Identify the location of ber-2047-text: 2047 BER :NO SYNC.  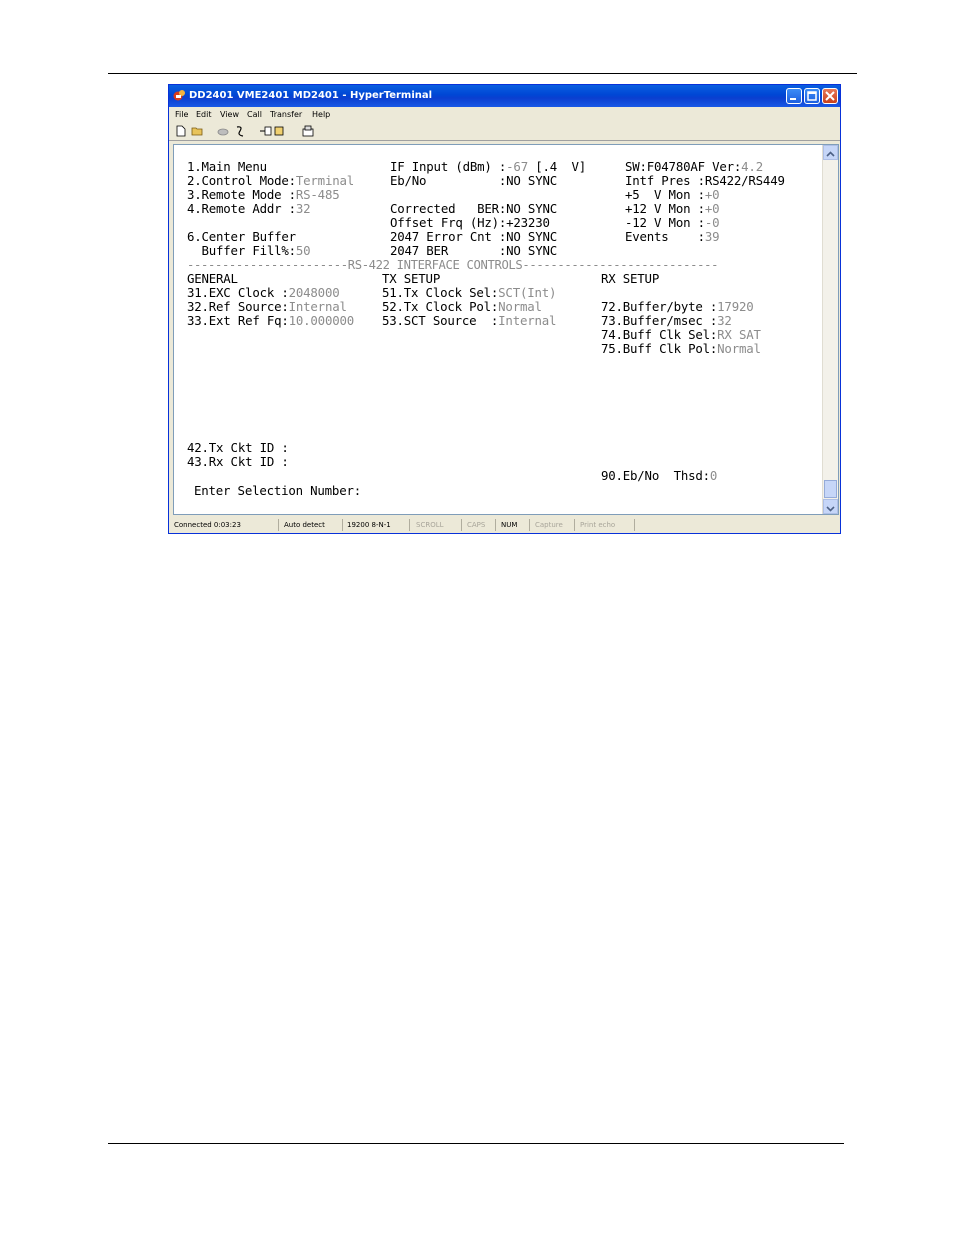
(473, 250).